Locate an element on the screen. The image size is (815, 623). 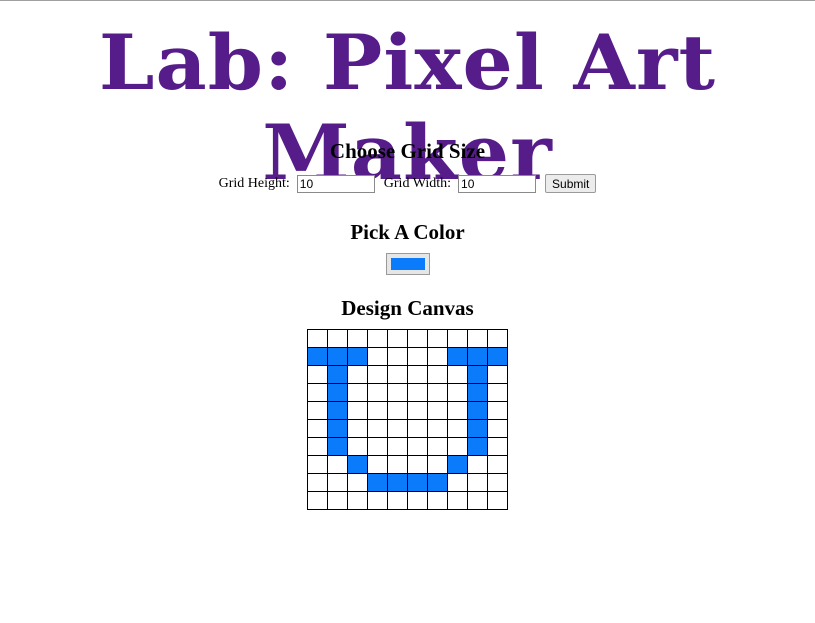
grid-width-input is located at coordinates (497, 183).